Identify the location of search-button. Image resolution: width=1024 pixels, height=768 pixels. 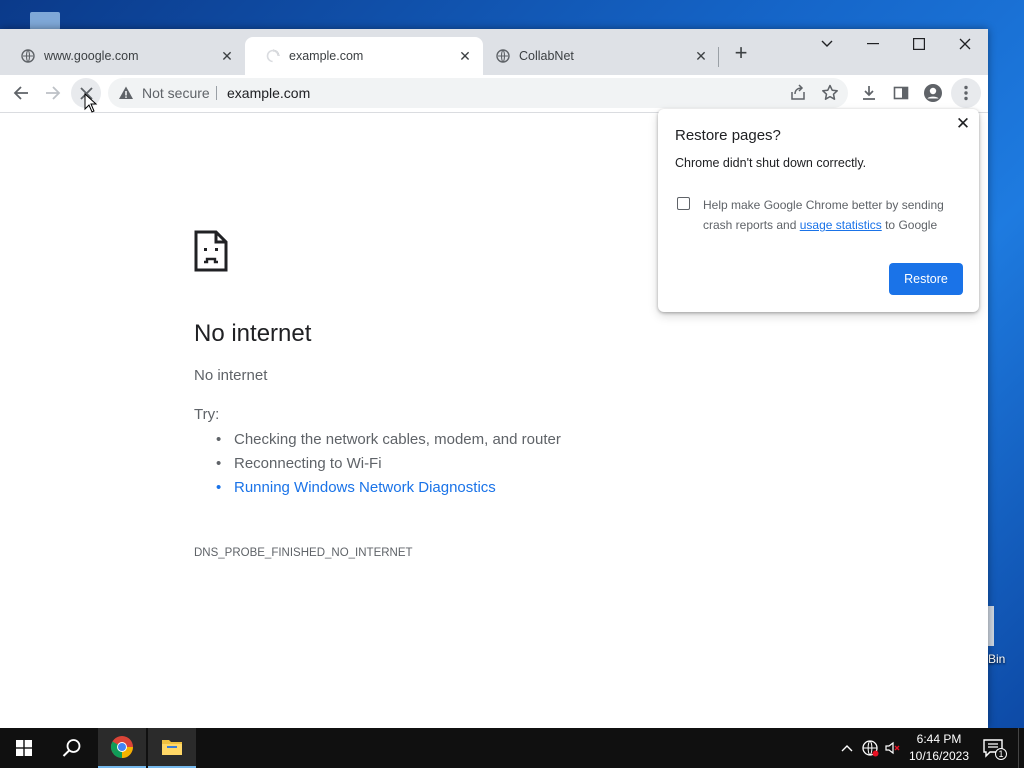
(72, 748).